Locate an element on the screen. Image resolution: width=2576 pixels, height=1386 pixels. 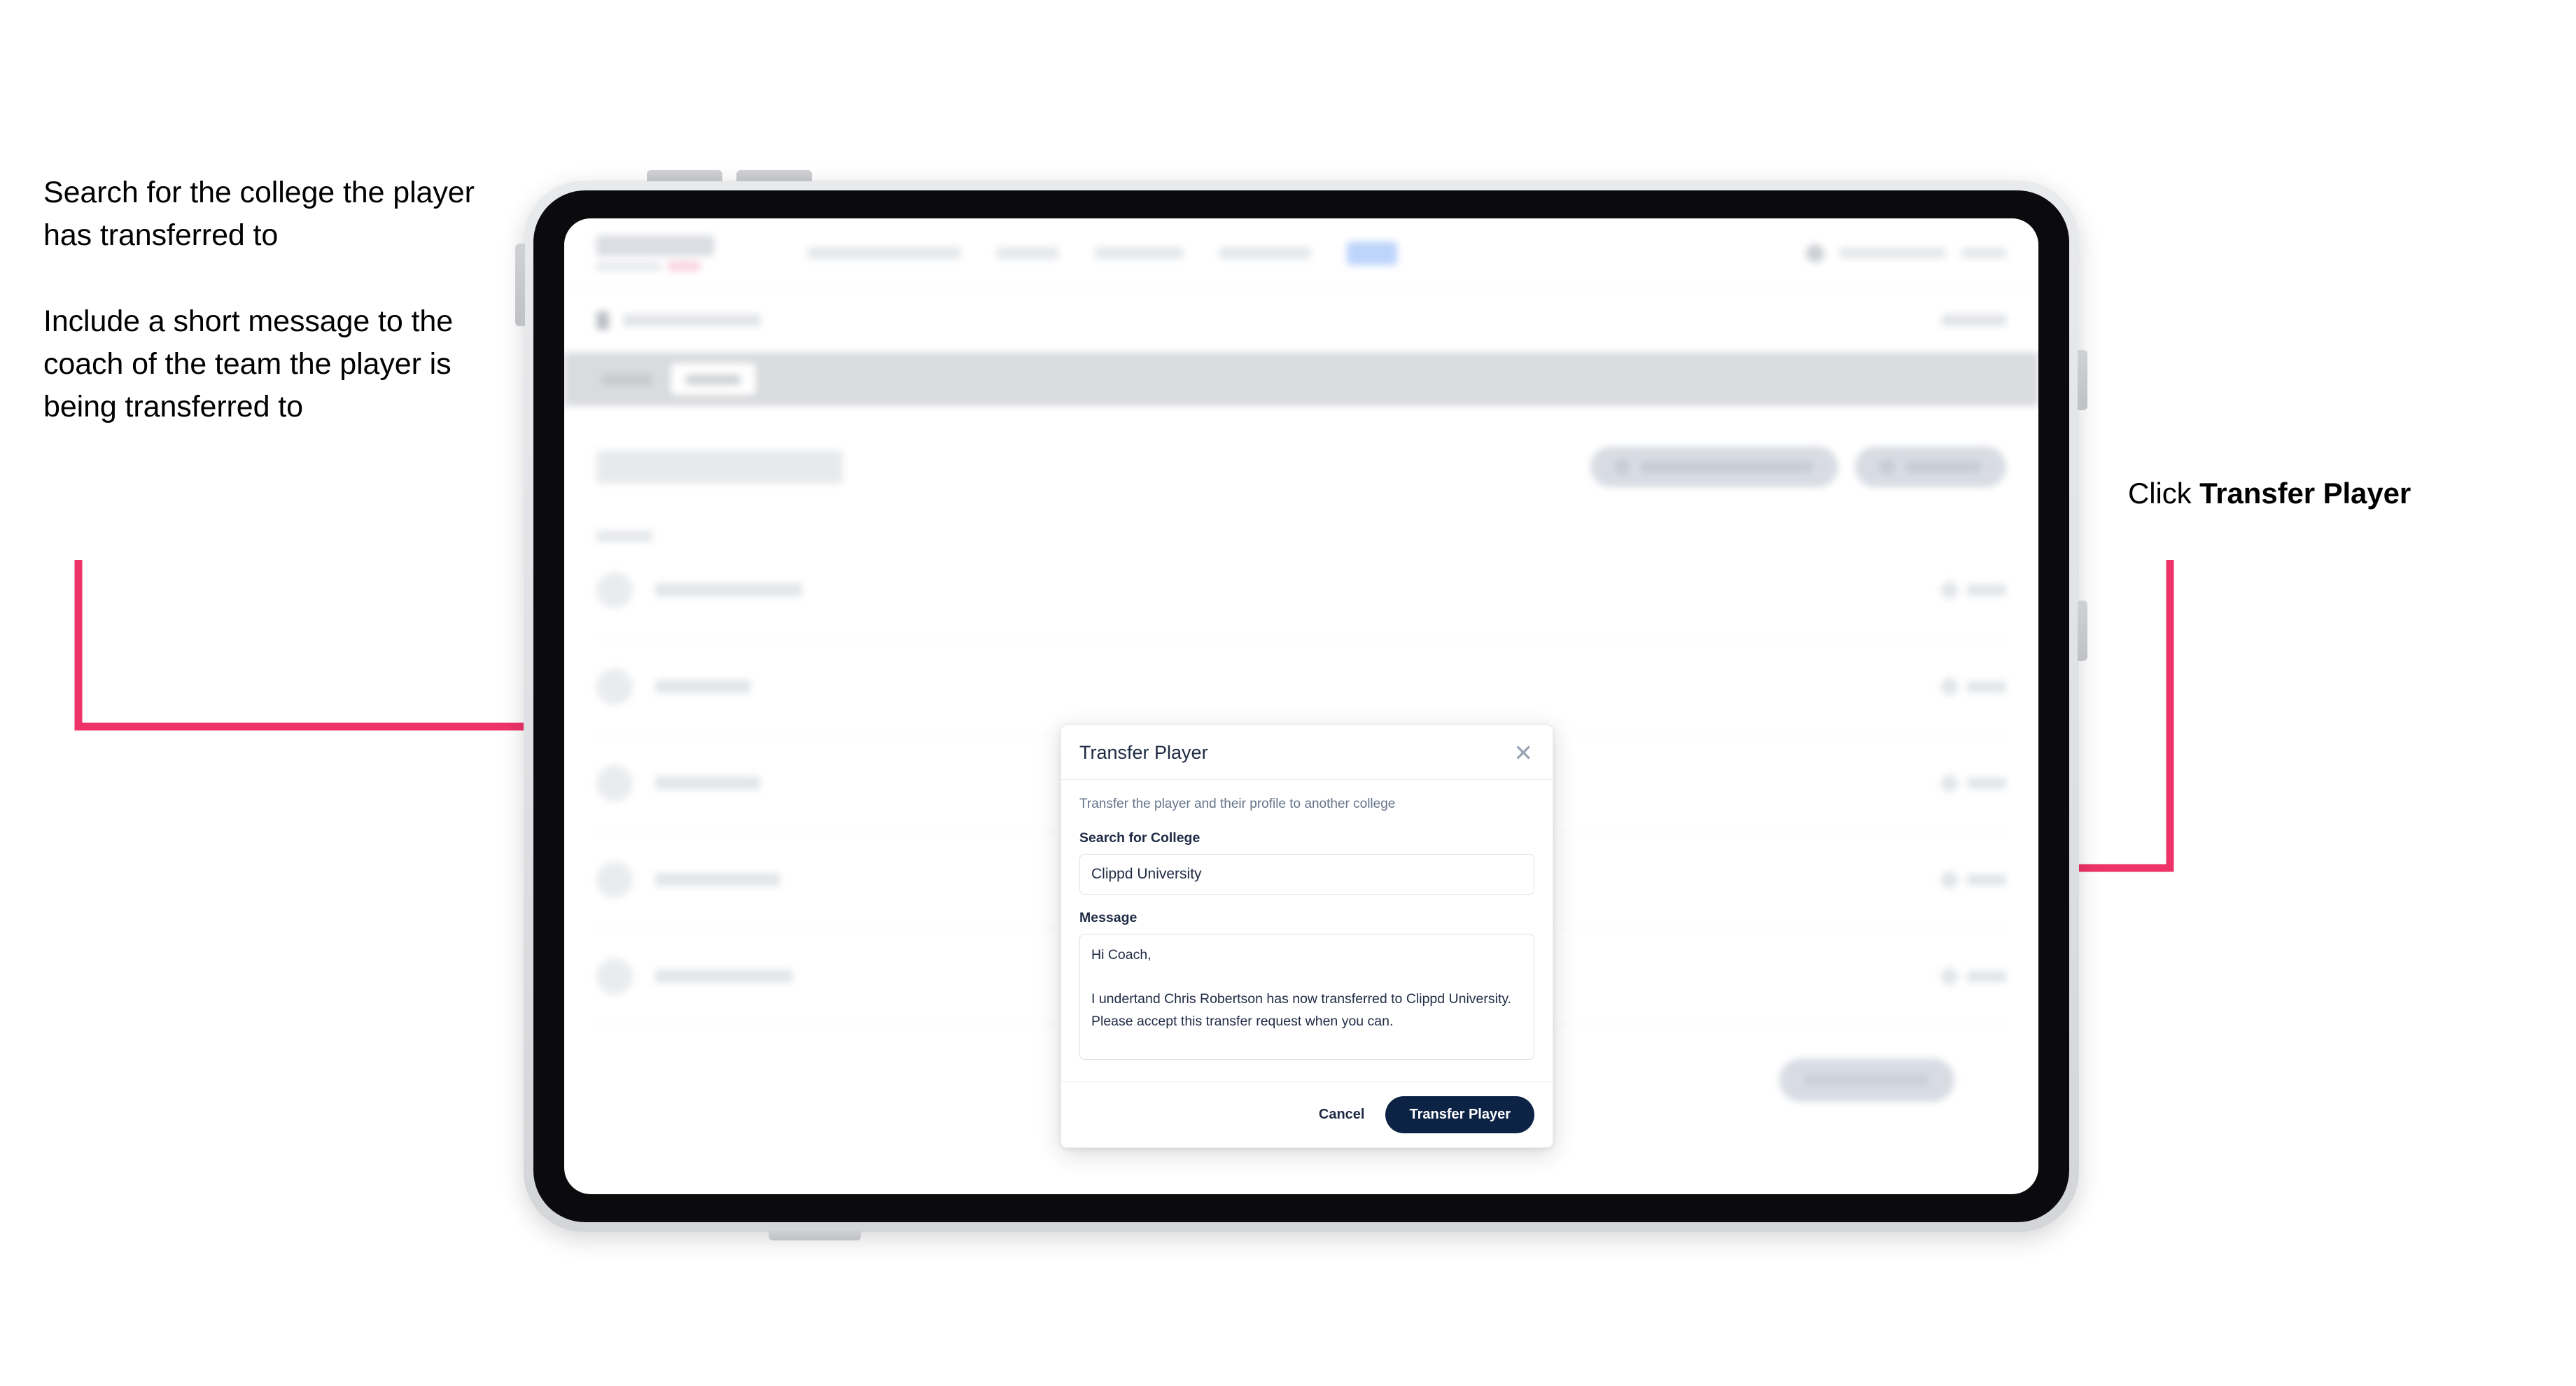
page-header-actions is located at coordinates (1798, 467).